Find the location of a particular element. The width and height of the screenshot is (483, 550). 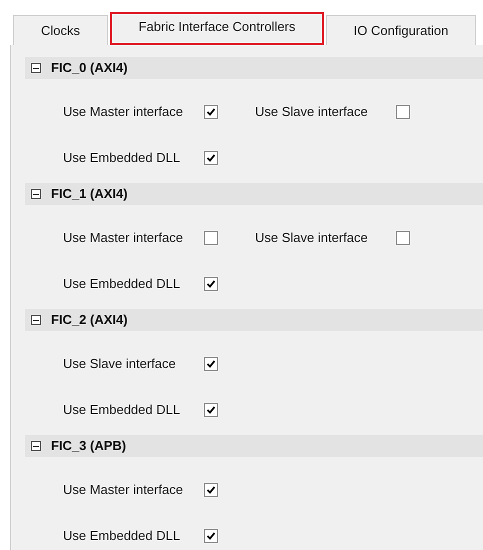

section-header: FIC_0 (AXI4) is located at coordinates (254, 68).